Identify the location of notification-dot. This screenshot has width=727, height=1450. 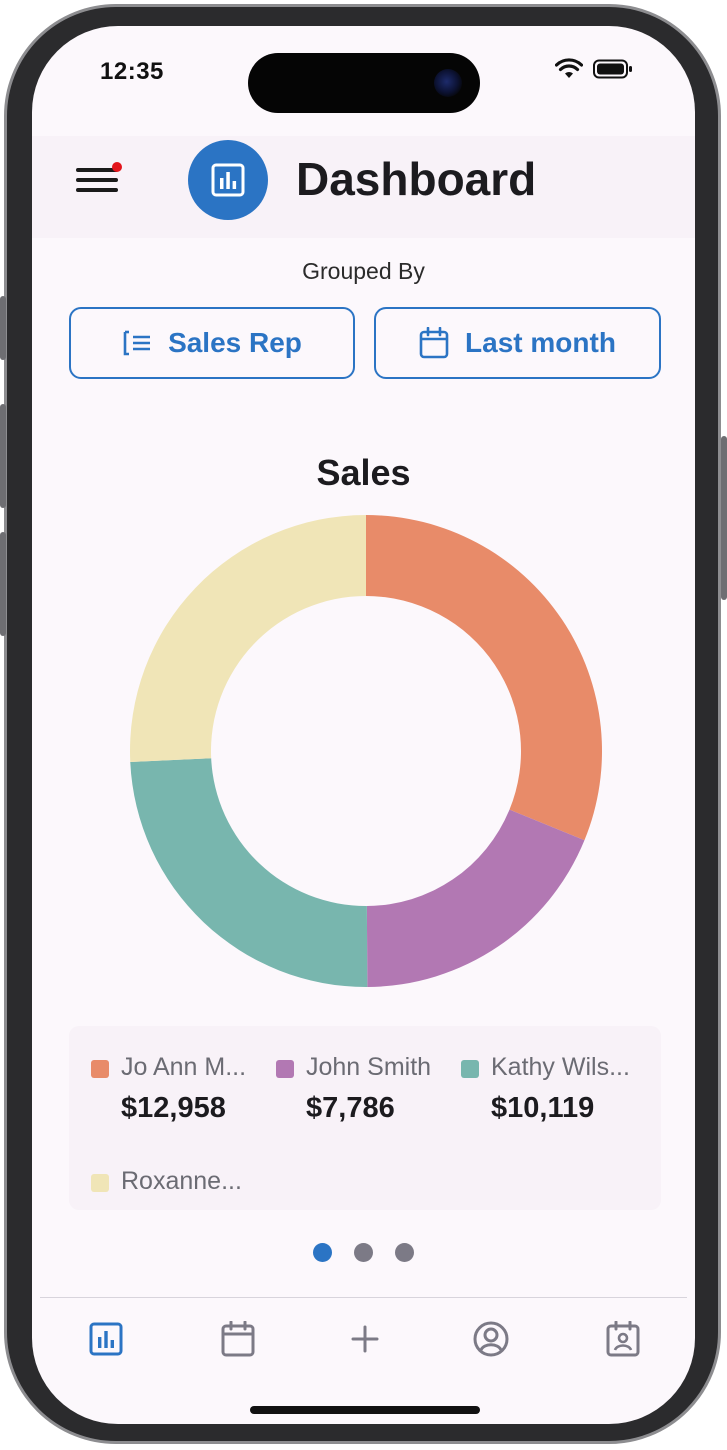
(117, 167).